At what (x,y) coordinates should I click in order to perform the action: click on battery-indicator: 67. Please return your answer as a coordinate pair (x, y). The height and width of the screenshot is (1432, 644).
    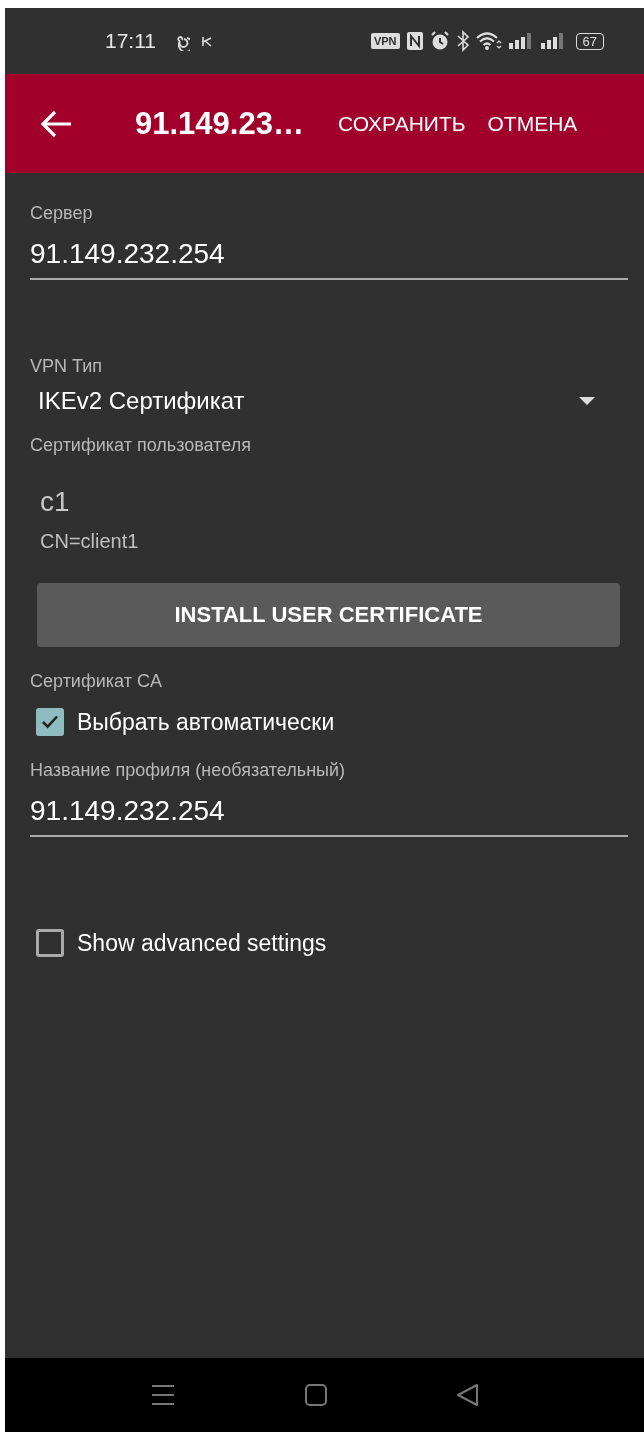
    Looking at the image, I should click on (589, 41).